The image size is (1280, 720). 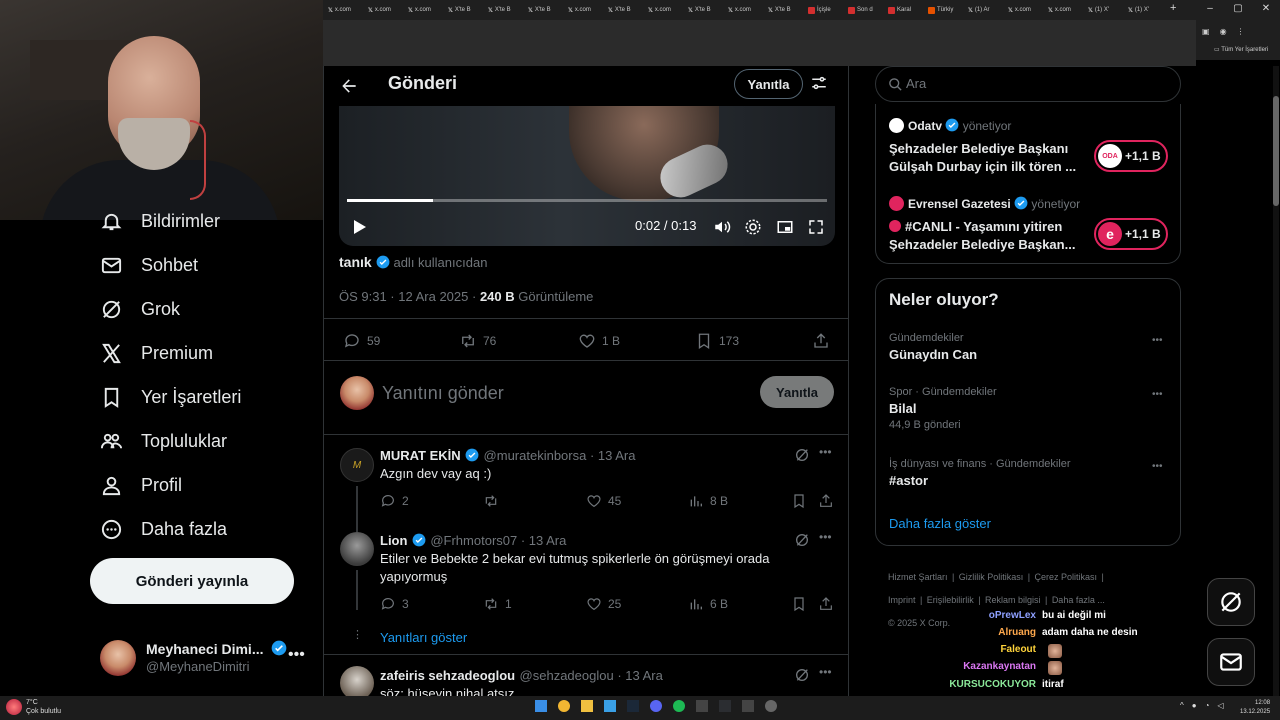 I want to click on sidebar-item-sohbet: Sohbet, so click(x=149, y=265).